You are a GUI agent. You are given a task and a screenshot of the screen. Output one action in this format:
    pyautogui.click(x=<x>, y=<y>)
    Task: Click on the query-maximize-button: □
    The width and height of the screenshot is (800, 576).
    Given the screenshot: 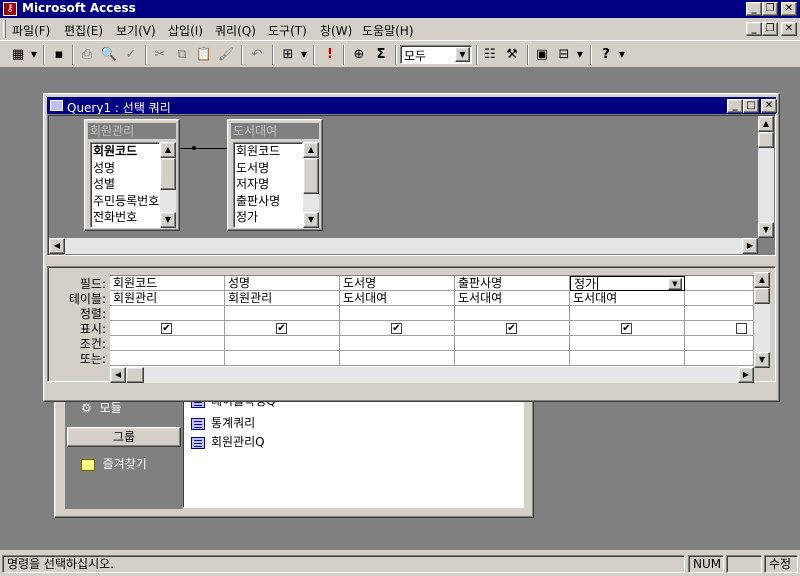 What is the action you would take?
    pyautogui.click(x=751, y=106)
    